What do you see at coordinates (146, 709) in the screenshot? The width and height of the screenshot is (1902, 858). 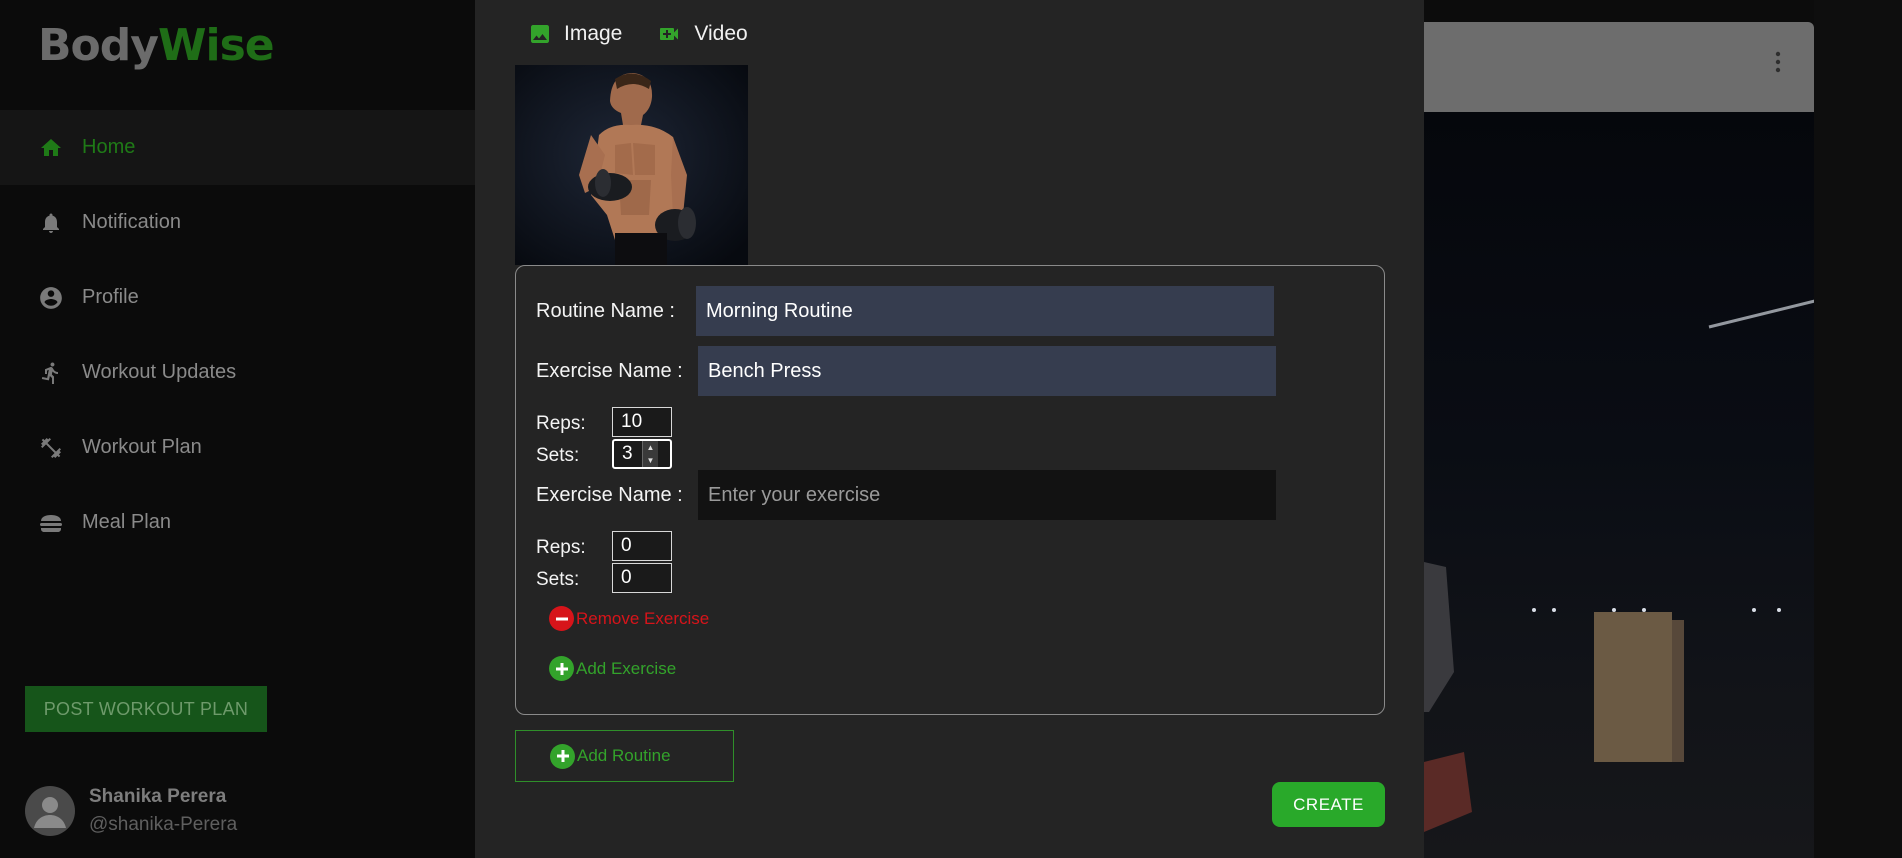 I see `post-workout-plan-button: POST WORKOUT PLAN` at bounding box center [146, 709].